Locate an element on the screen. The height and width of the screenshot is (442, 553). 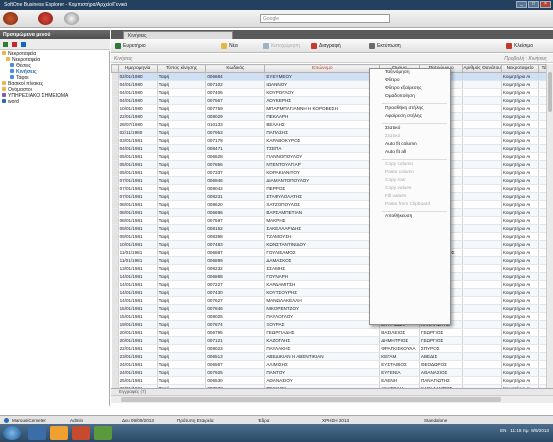
column-header: Αριθμός Θανάτου is located at coordinates (482, 68).